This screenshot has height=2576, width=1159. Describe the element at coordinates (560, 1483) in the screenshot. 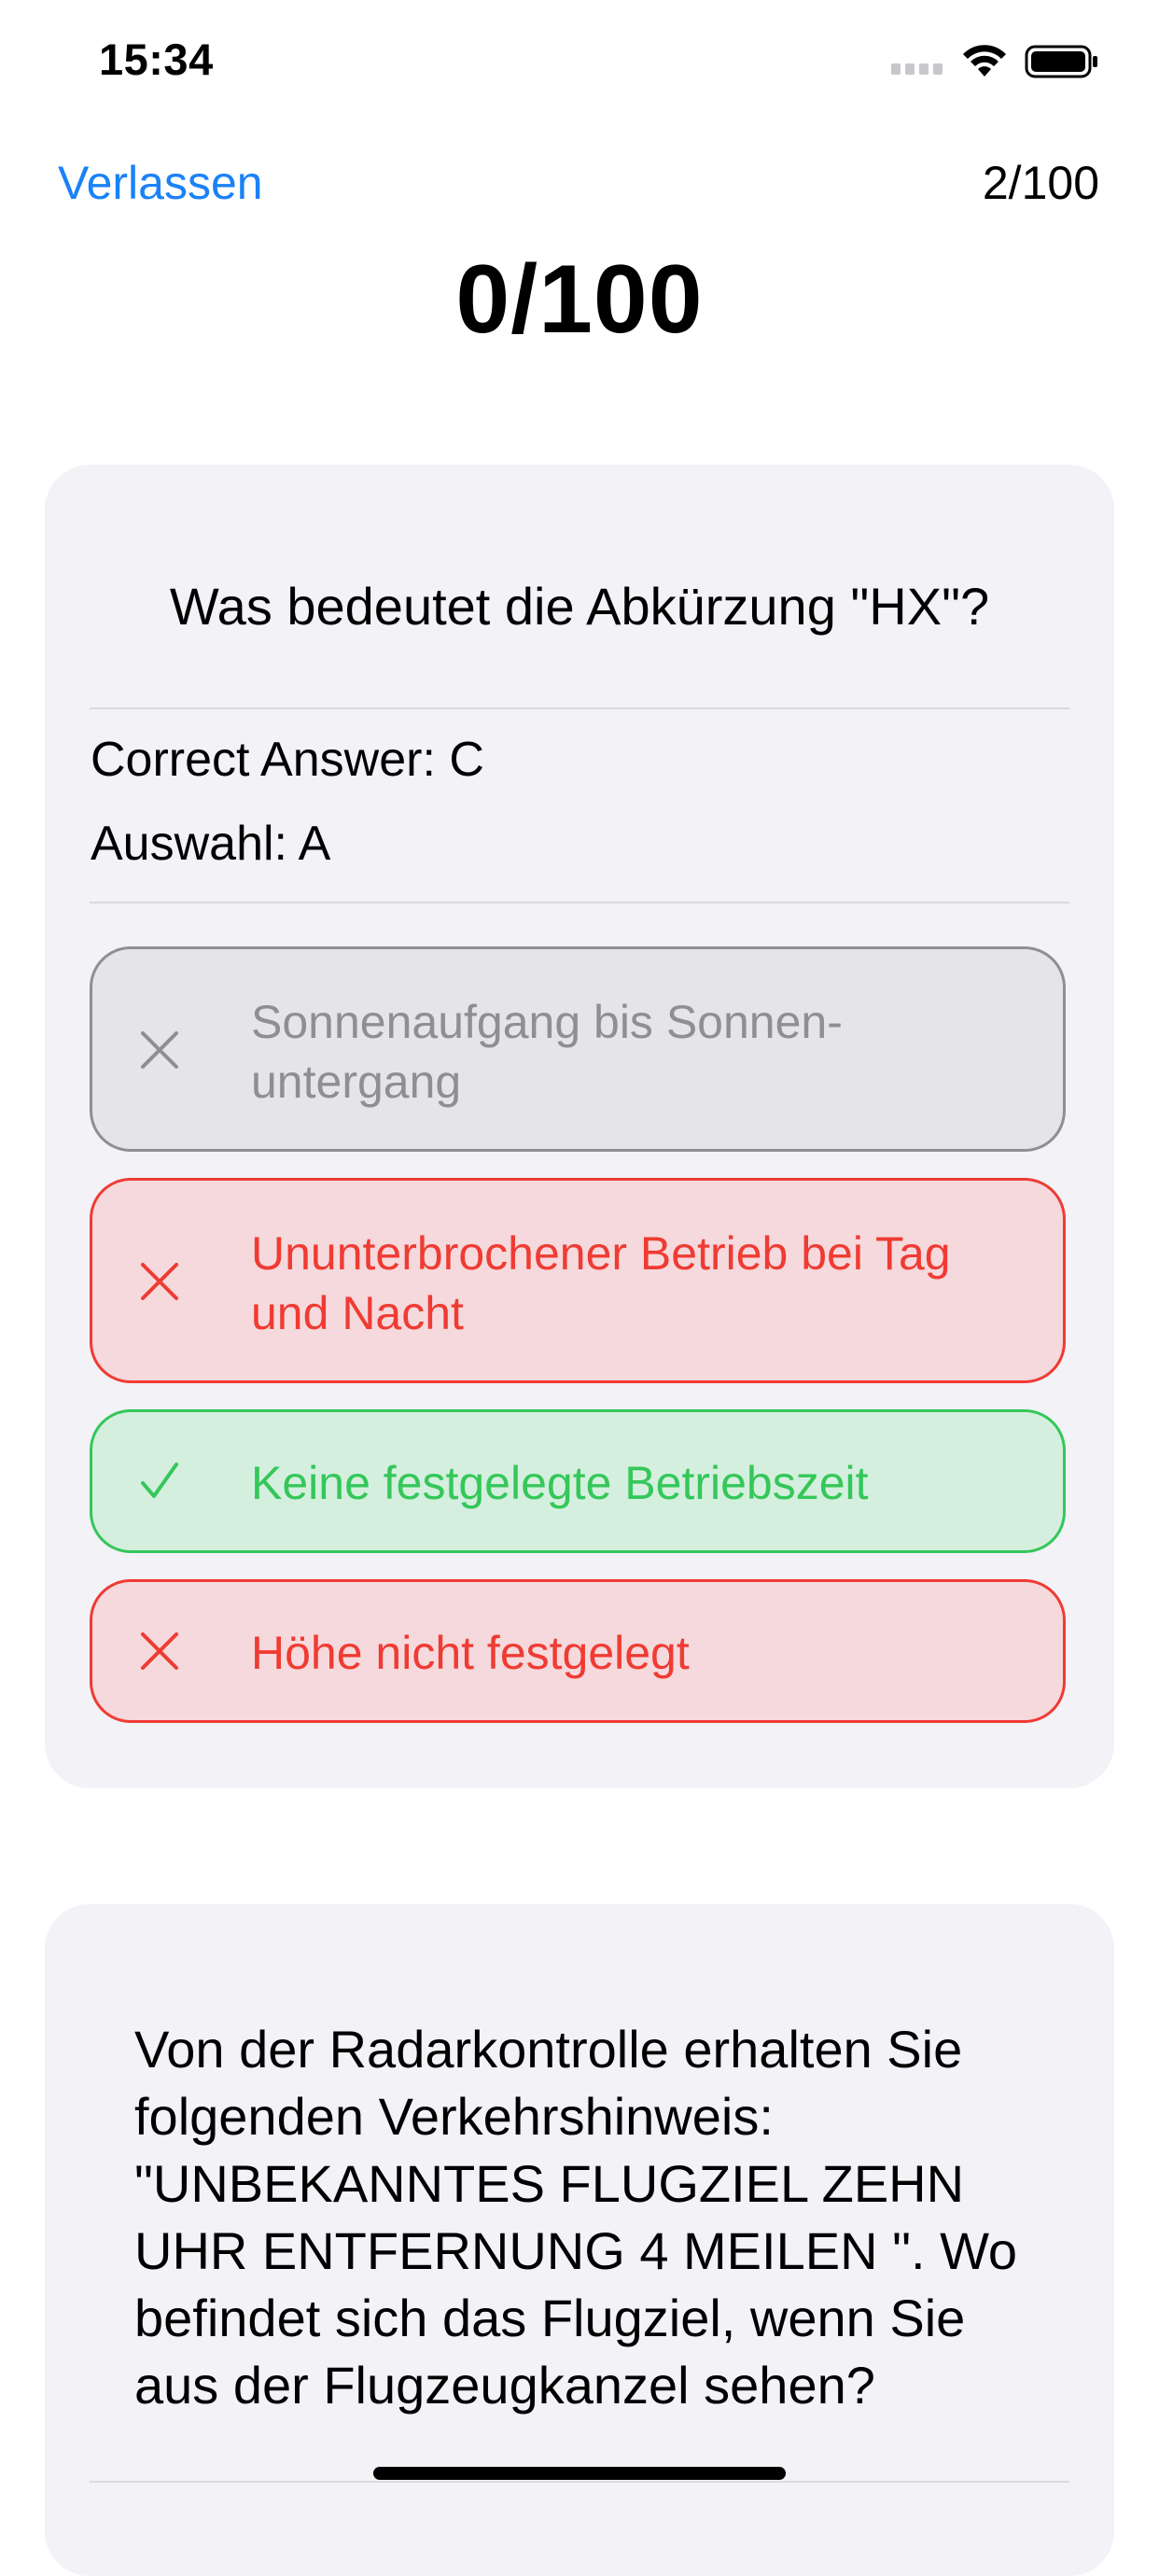

I see `answer-option-text: Keine festgelegte Betriebszeit` at that location.